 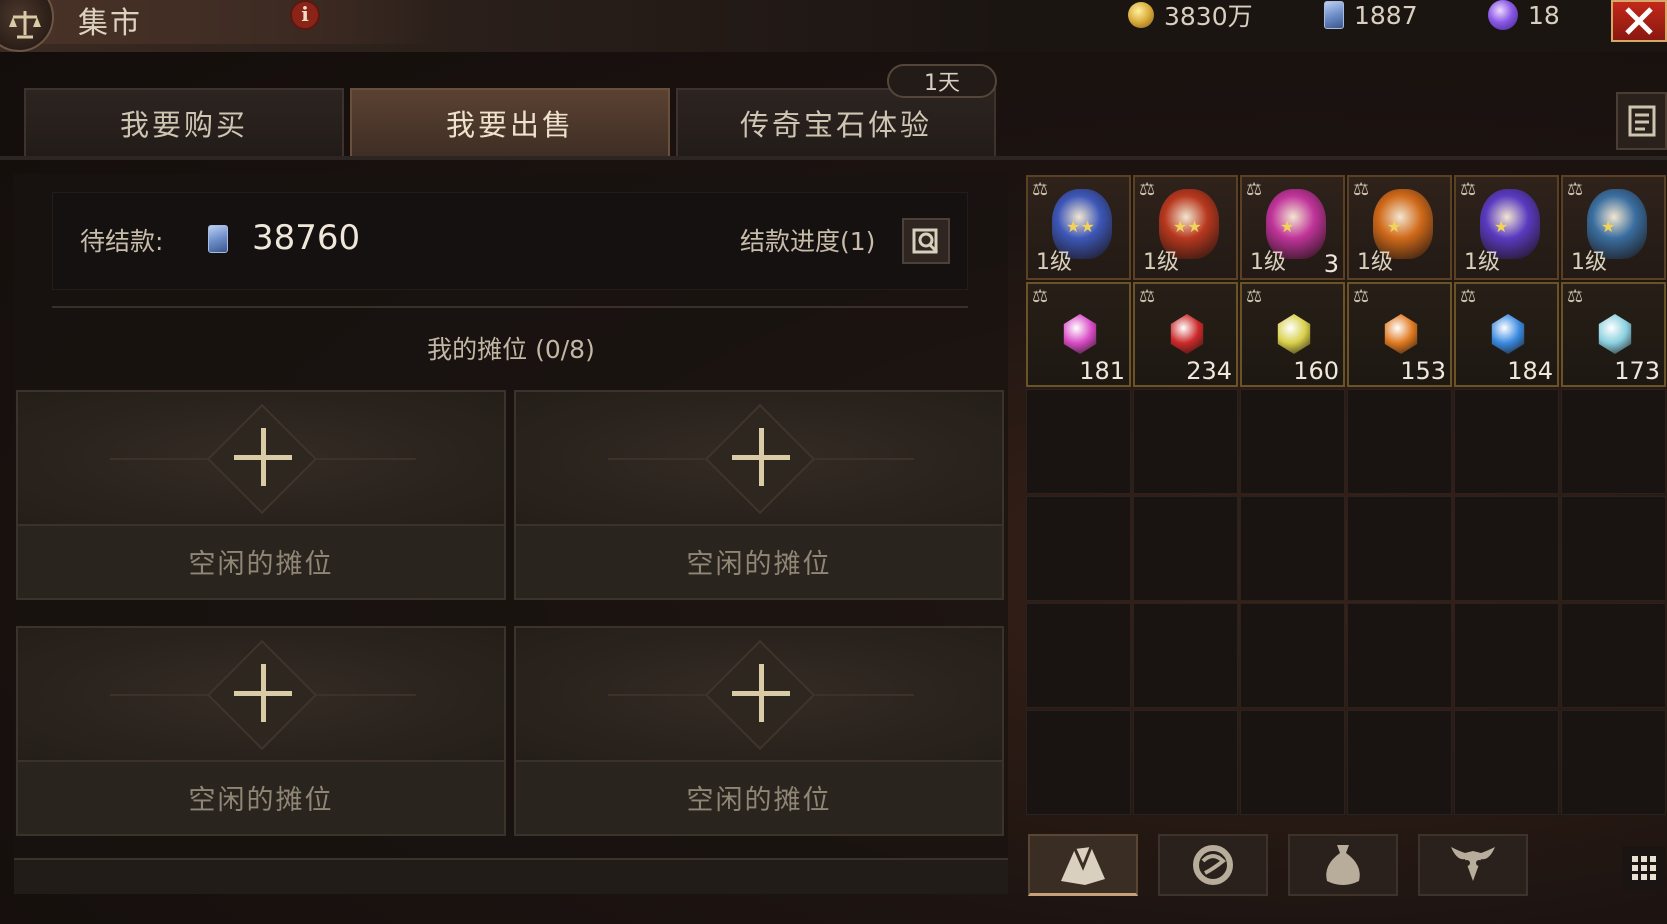 I want to click on demon-mask-icon, so click(x=1473, y=864).